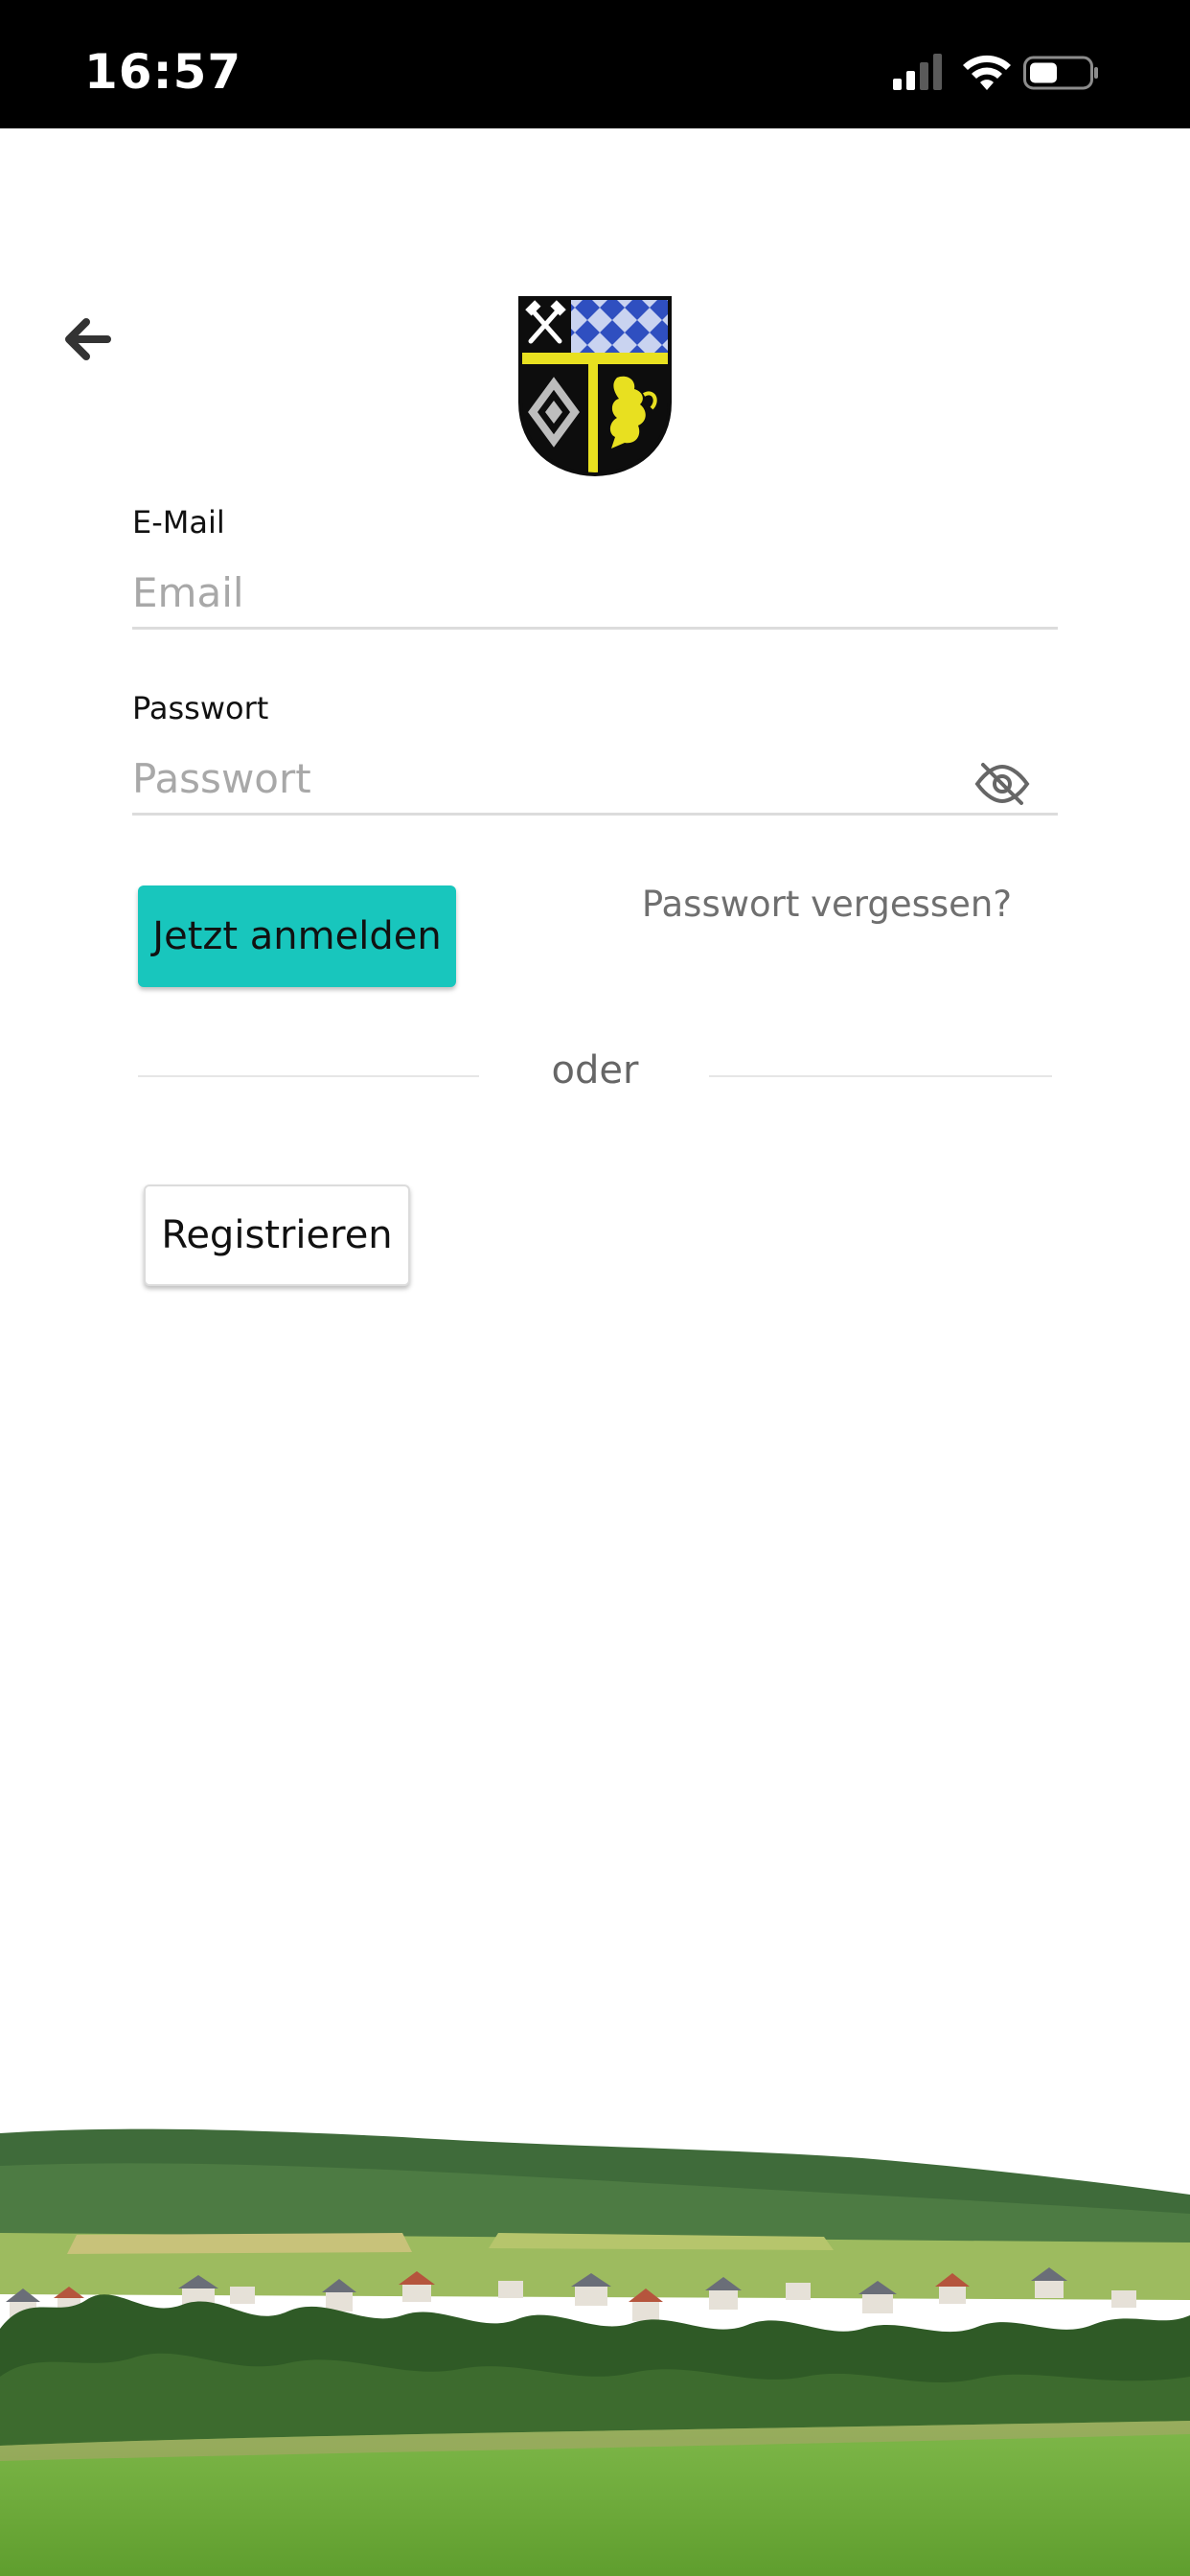 The height and width of the screenshot is (2576, 1190). What do you see at coordinates (595, 1070) in the screenshot?
I see `divider-text: oder` at bounding box center [595, 1070].